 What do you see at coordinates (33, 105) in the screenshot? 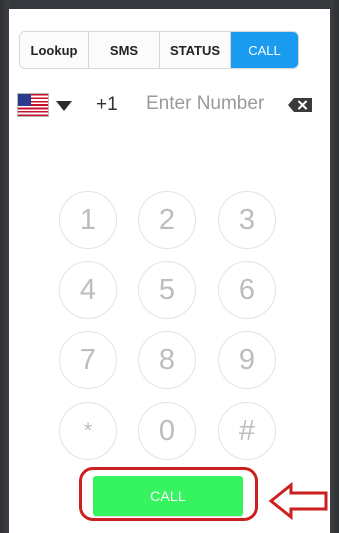
I see `us-flag-icon` at bounding box center [33, 105].